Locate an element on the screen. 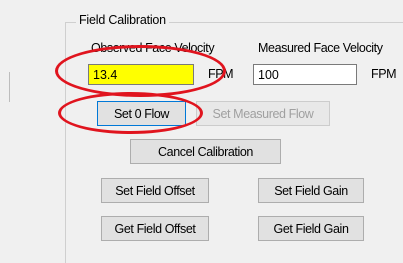 The image size is (403, 263). set-field-gain-button: Set Field Gain is located at coordinates (311, 190).